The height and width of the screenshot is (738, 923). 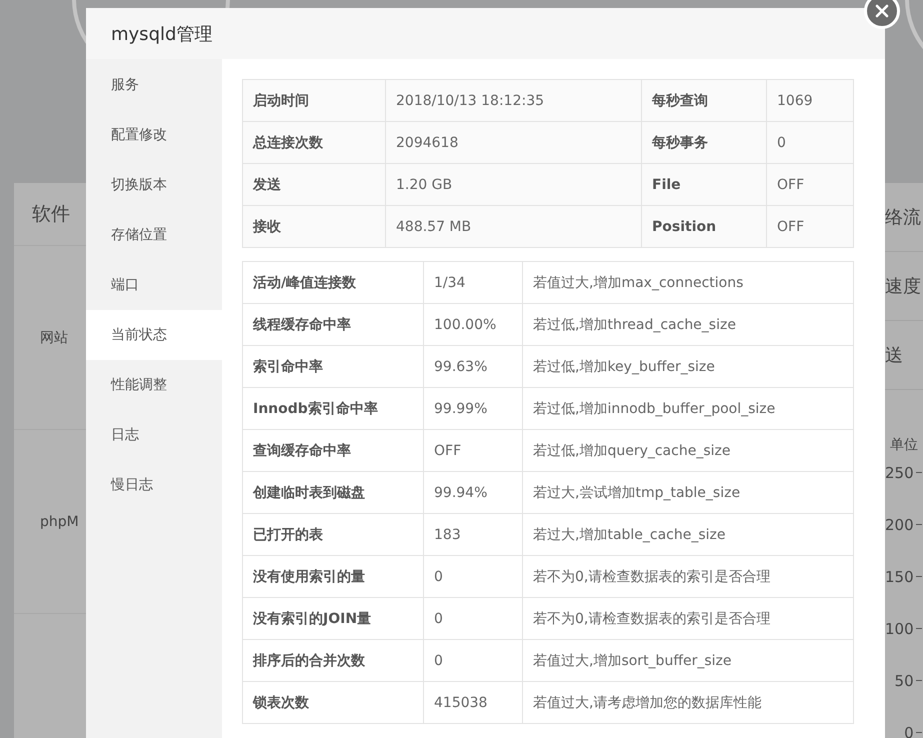 What do you see at coordinates (899, 629) in the screenshot?
I see `axis-tick-label: 100` at bounding box center [899, 629].